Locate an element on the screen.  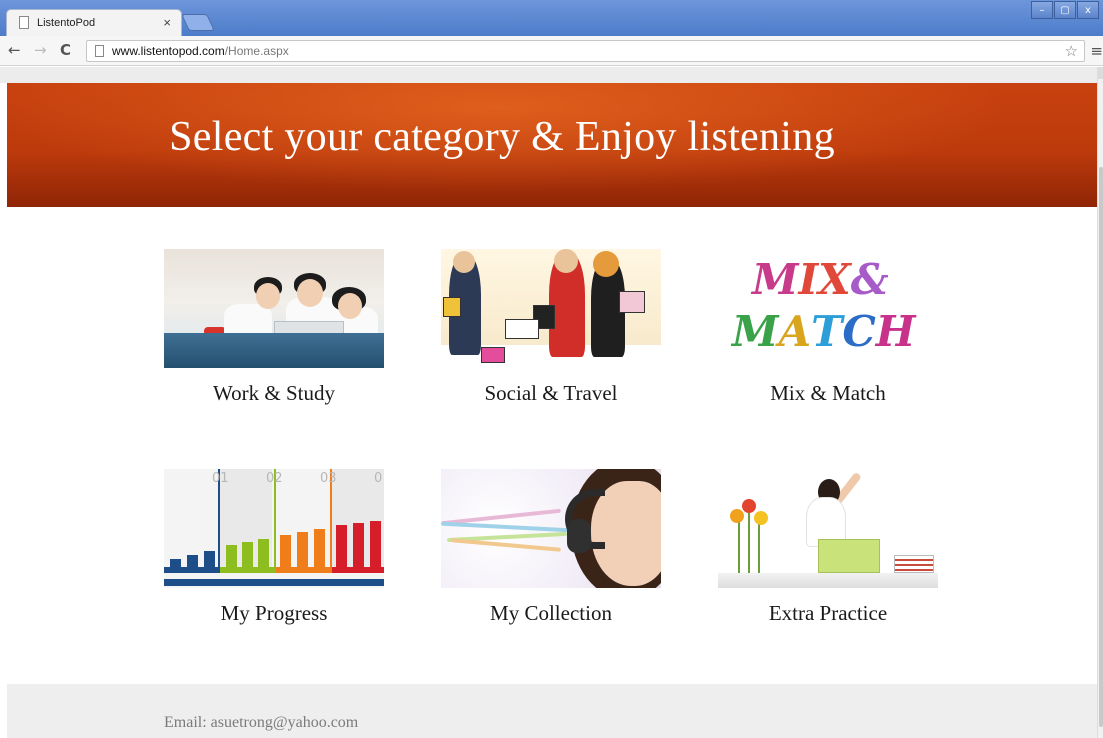
tab-close-icon: × is located at coordinates (167, 22).